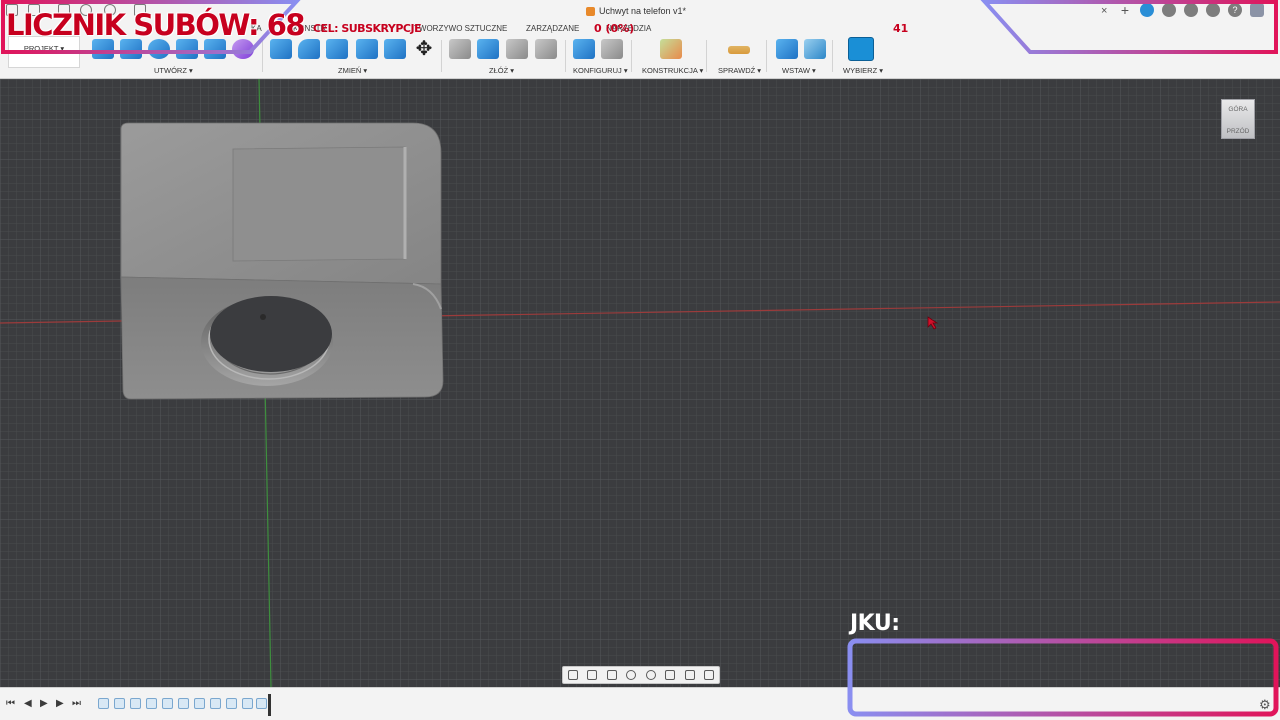 This screenshot has height=720, width=1280. What do you see at coordinates (901, 28) in the screenshot?
I see `subscription-goal-target: 41` at bounding box center [901, 28].